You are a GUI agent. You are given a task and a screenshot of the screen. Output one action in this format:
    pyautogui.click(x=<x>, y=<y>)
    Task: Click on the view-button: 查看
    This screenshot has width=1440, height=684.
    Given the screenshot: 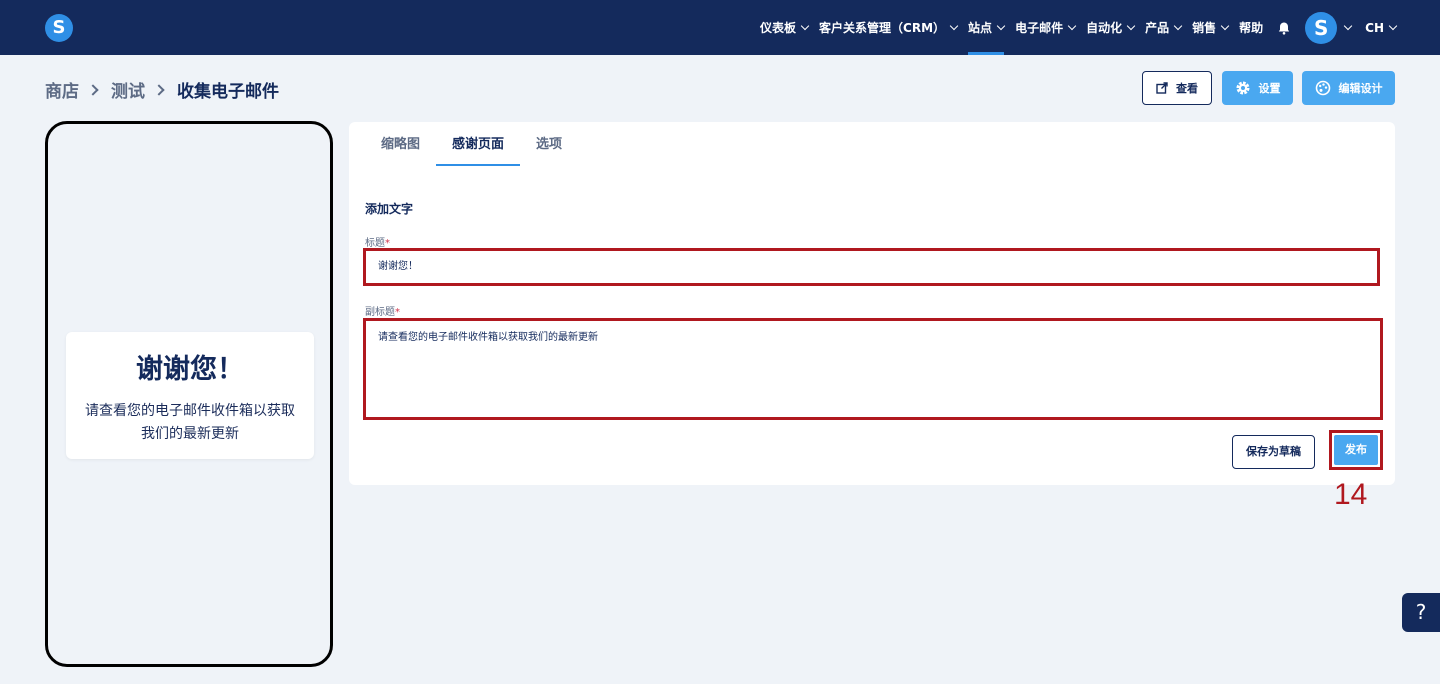 What is the action you would take?
    pyautogui.click(x=1177, y=88)
    